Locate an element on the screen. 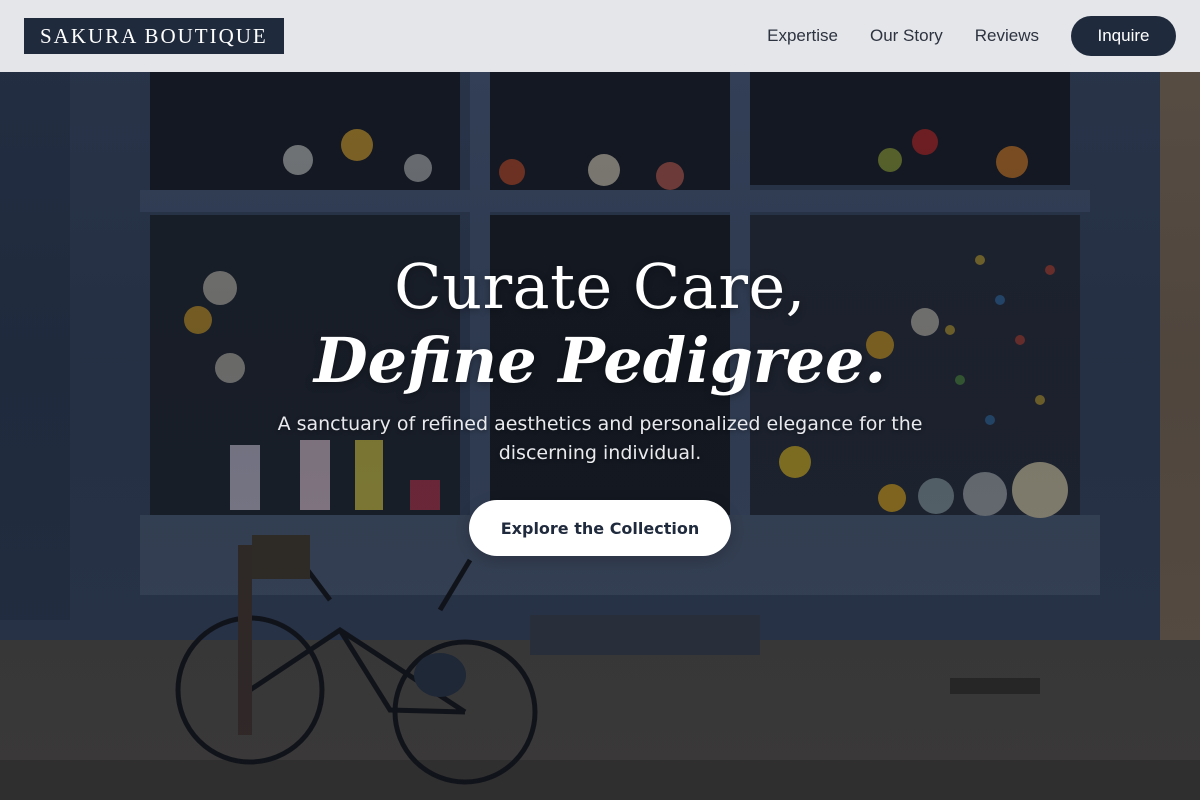 This screenshot has width=1200, height=800. main-nav: Expertise Our Story Reviews Inquire is located at coordinates (971, 36).